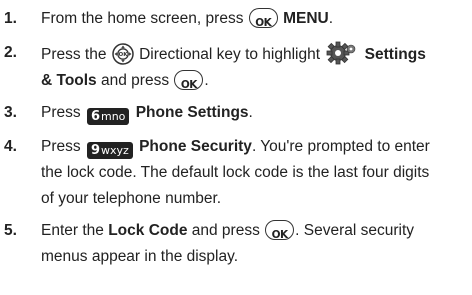 The height and width of the screenshot is (295, 472). Describe the element at coordinates (114, 150) in the screenshot. I see `key-letters: wxyz` at that location.